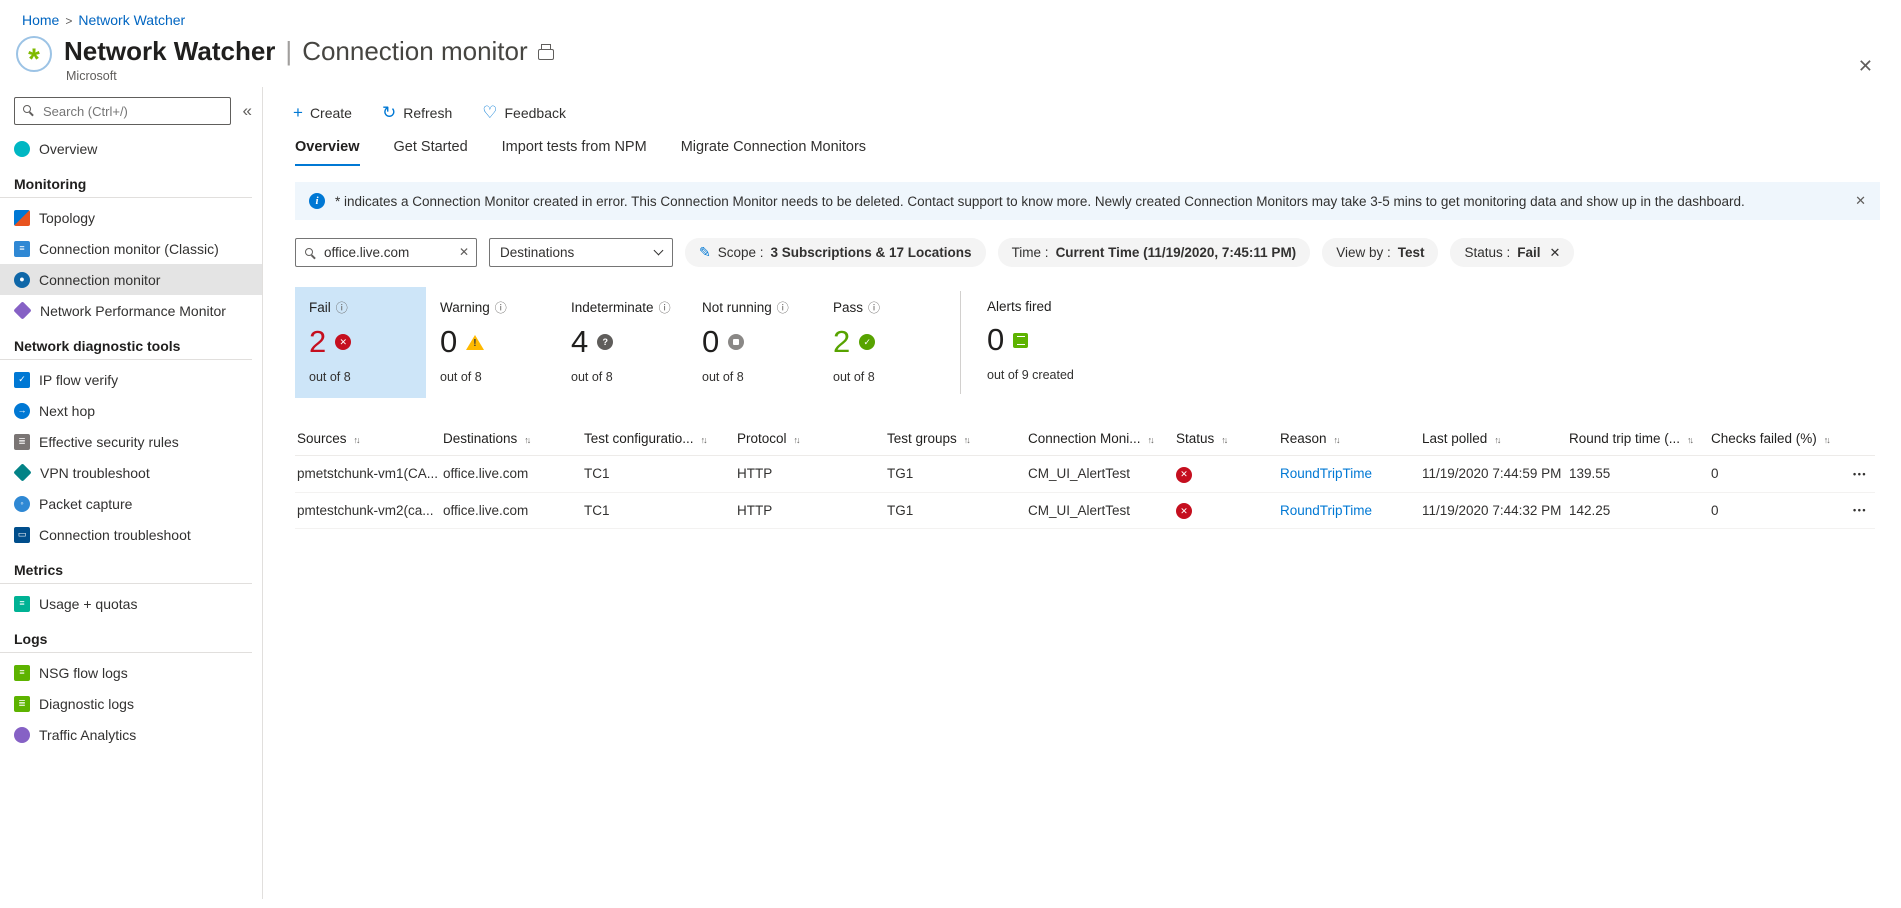 The width and height of the screenshot is (1901, 908). I want to click on sidebar-item-nsg-flow-logs: ≡ NSG flow logs, so click(131, 672).